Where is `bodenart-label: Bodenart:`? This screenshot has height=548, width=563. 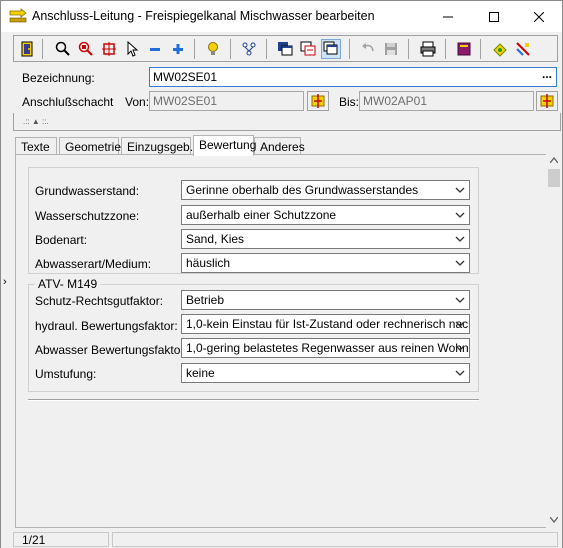 bodenart-label: Bodenart: is located at coordinates (61, 240).